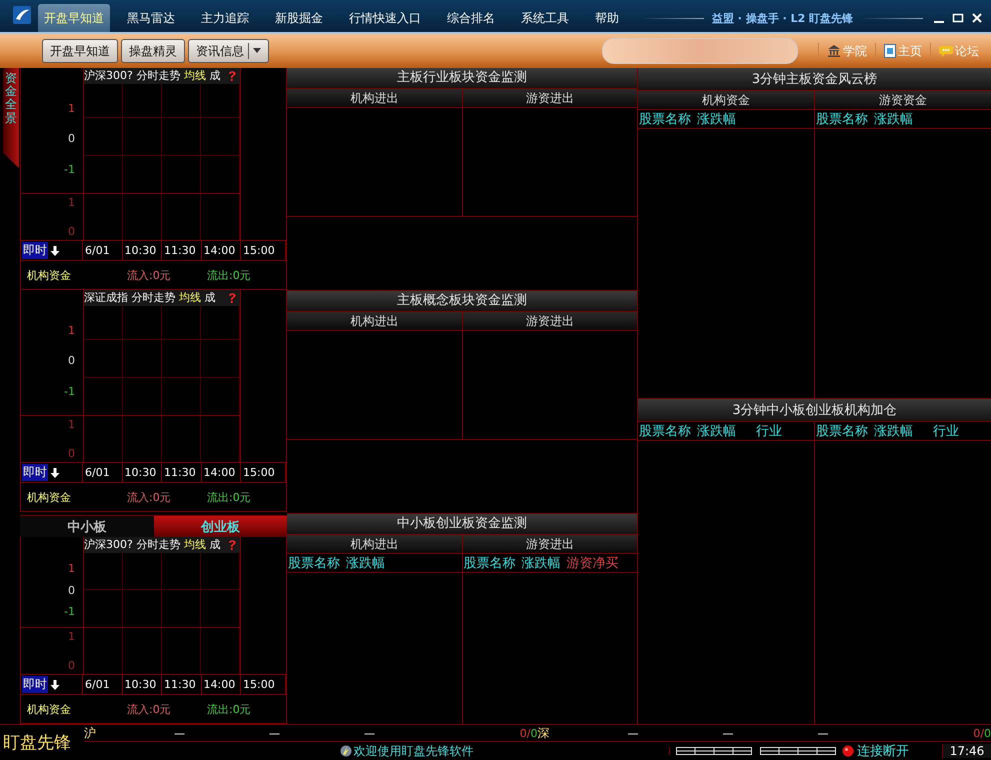  Describe the element at coordinates (414, 751) in the screenshot. I see `welcome-text: 欢迎使用盯盘先锋软件` at that location.